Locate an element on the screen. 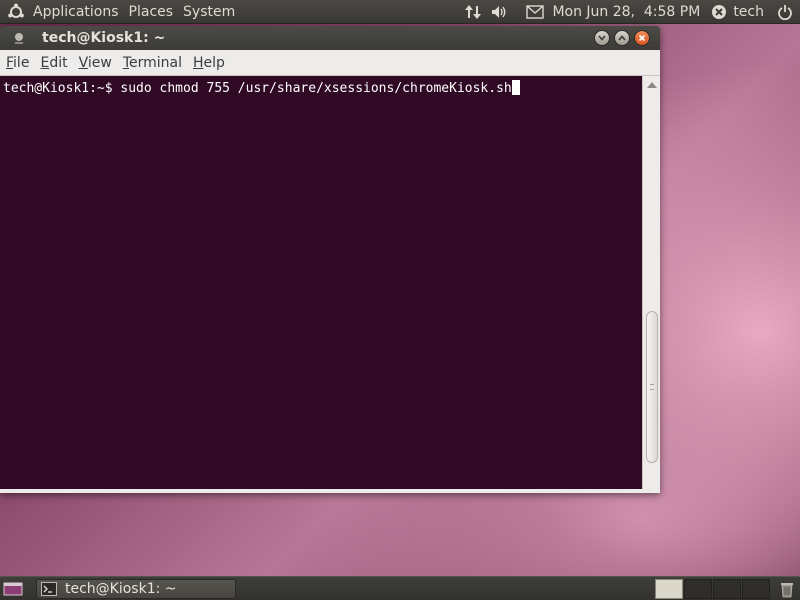  power-icon is located at coordinates (785, 12).